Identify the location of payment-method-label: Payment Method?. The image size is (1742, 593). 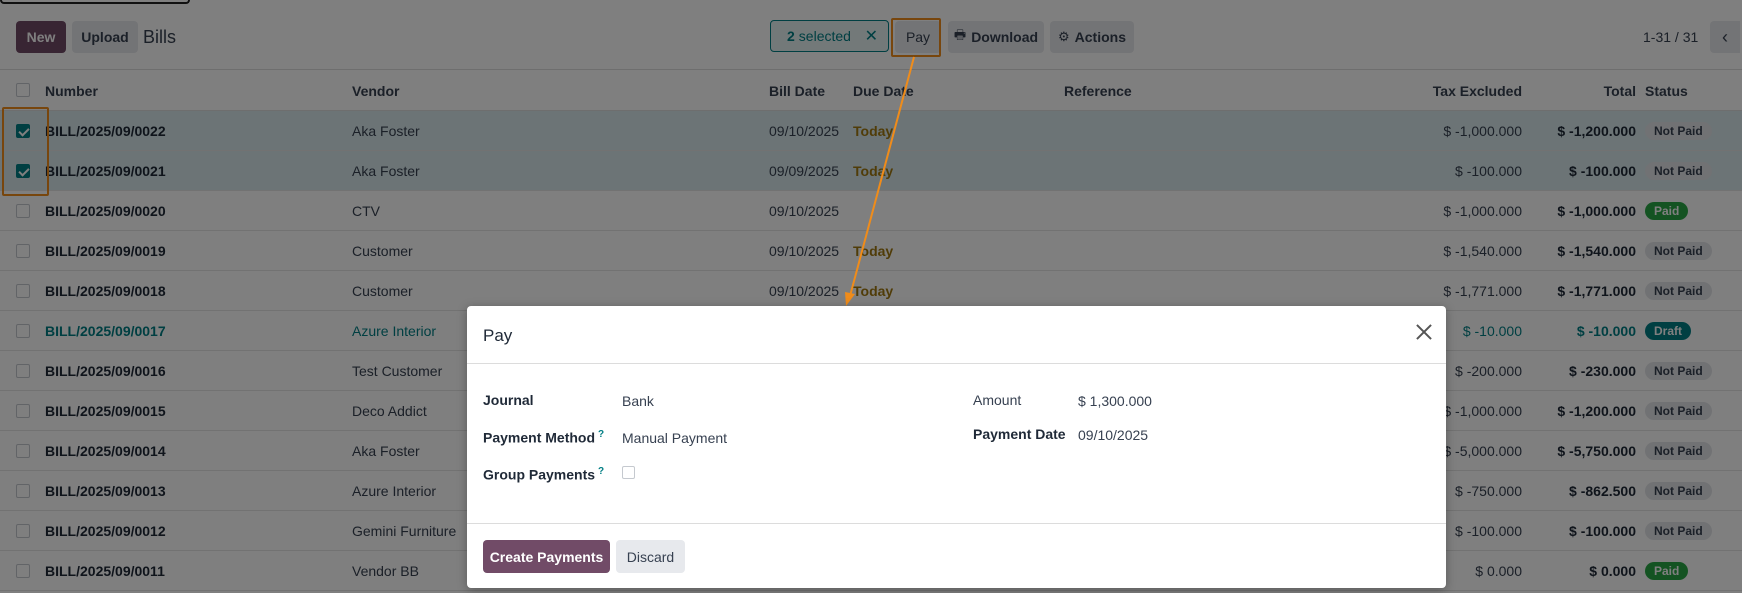
(543, 437).